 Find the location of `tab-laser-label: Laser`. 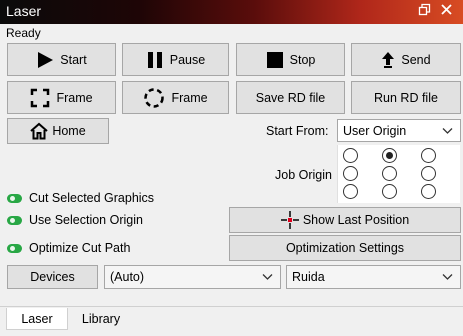

tab-laser-label: Laser is located at coordinates (37, 318).